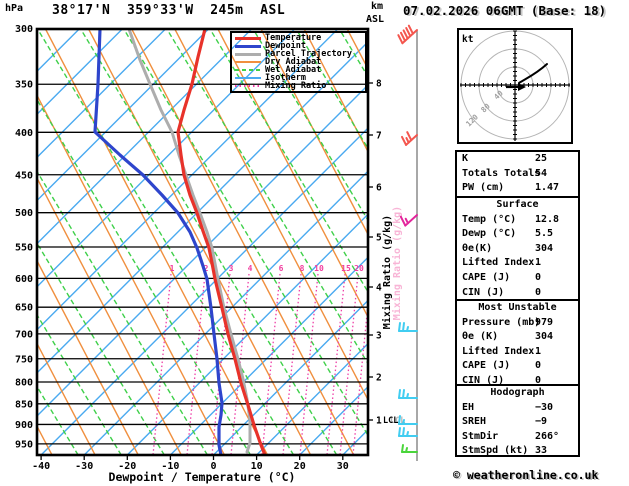 Image resolution: width=629 pixels, height=486 pixels. What do you see at coordinates (24, 133) in the screenshot?
I see `pressure-tick-label: 400` at bounding box center [24, 133].